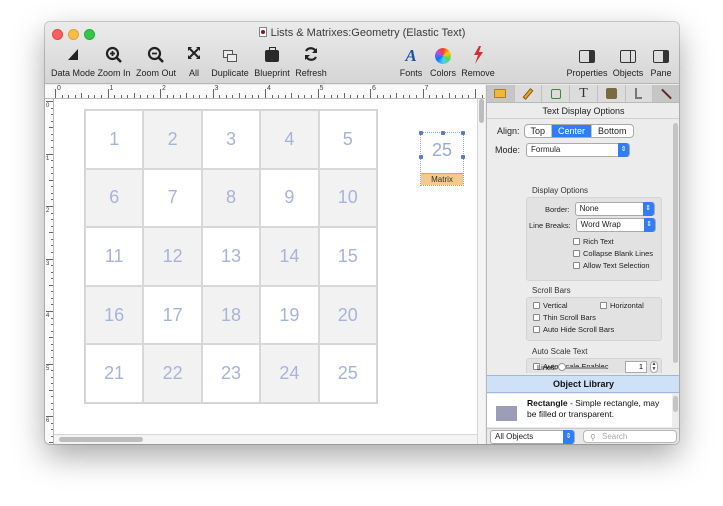 The image size is (723, 506). I want to click on tab-pencil, so click(529, 93).